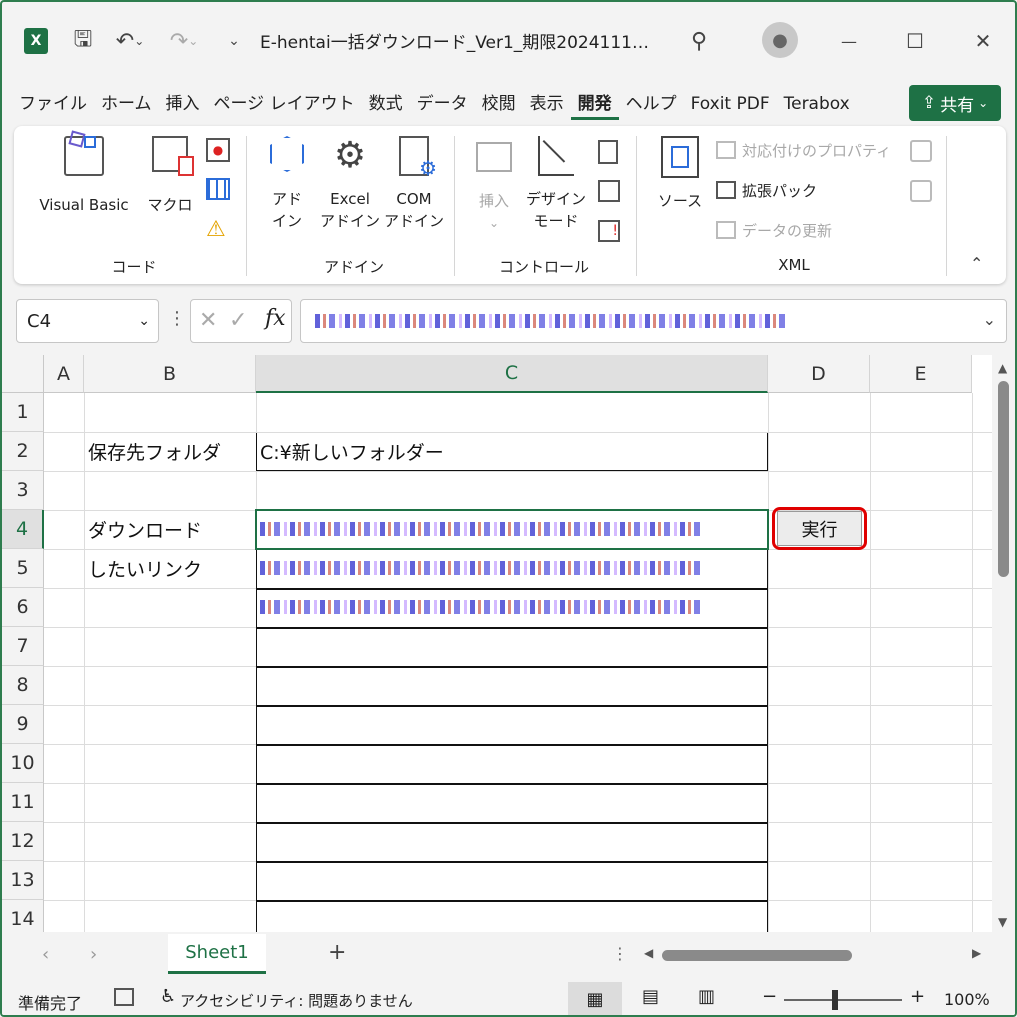  I want to click on accessibility-icon: ♿︎, so click(168, 996).